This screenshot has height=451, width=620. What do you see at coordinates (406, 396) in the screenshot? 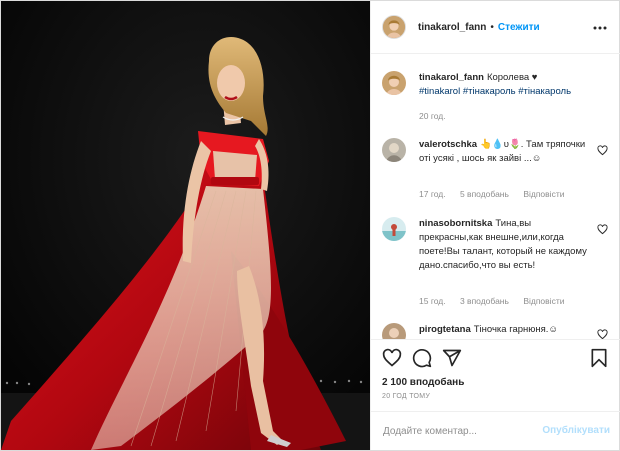
I see `post-timestamp: 20 ГОД ТОМУ` at bounding box center [406, 396].